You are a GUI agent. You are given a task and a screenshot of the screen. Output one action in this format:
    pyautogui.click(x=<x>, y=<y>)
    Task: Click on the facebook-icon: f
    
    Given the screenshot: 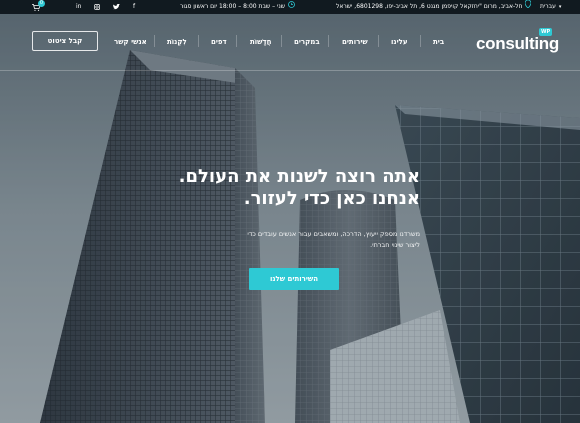 What is the action you would take?
    pyautogui.click(x=134, y=7)
    